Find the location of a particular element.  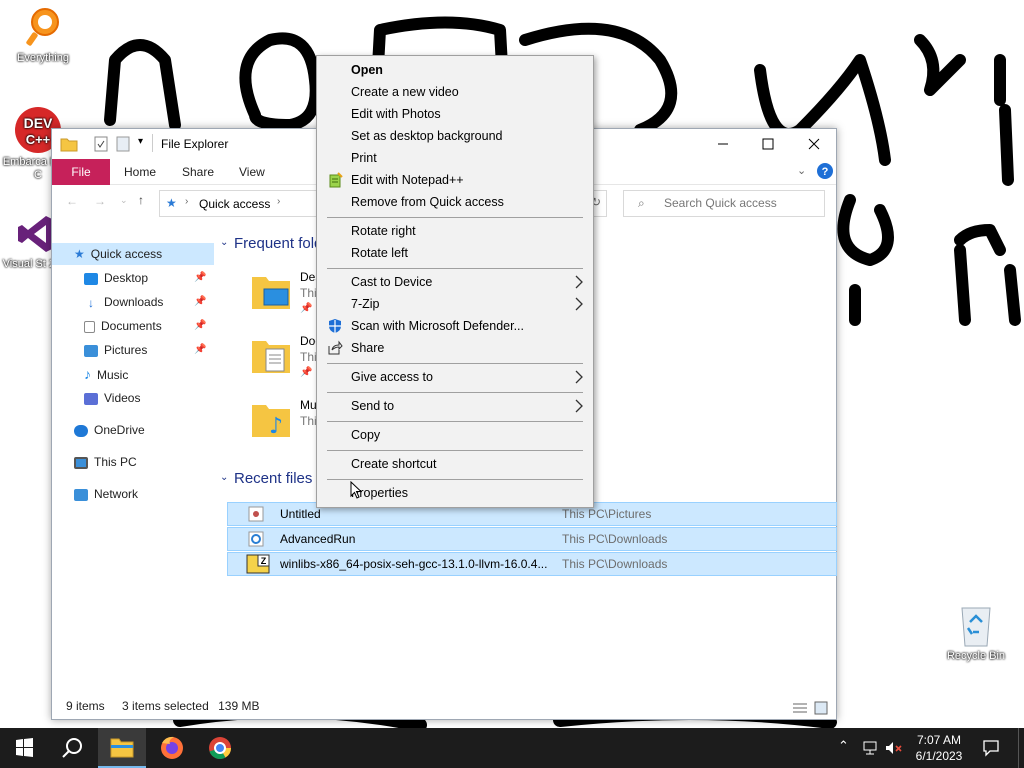

properties-check-icon is located at coordinates (101, 144).